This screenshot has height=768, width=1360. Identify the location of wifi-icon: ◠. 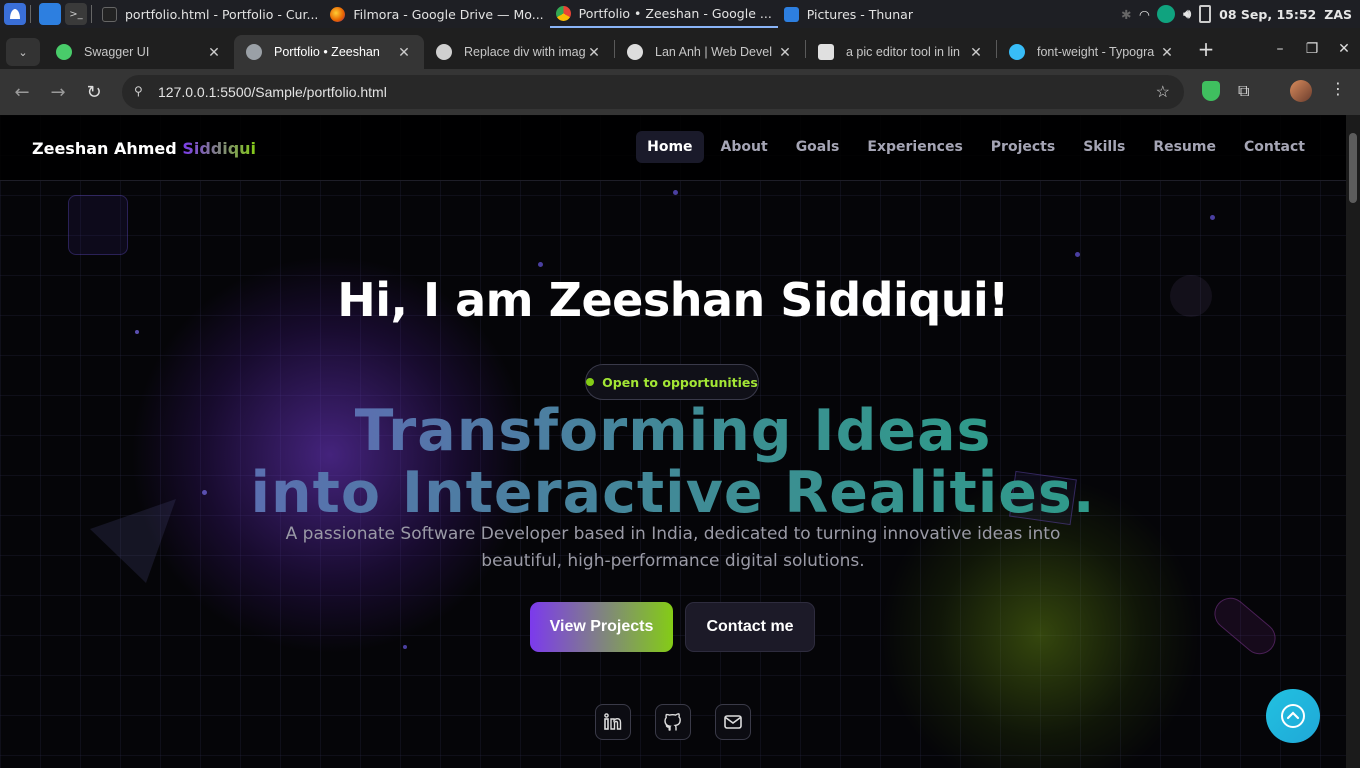
(1145, 14).